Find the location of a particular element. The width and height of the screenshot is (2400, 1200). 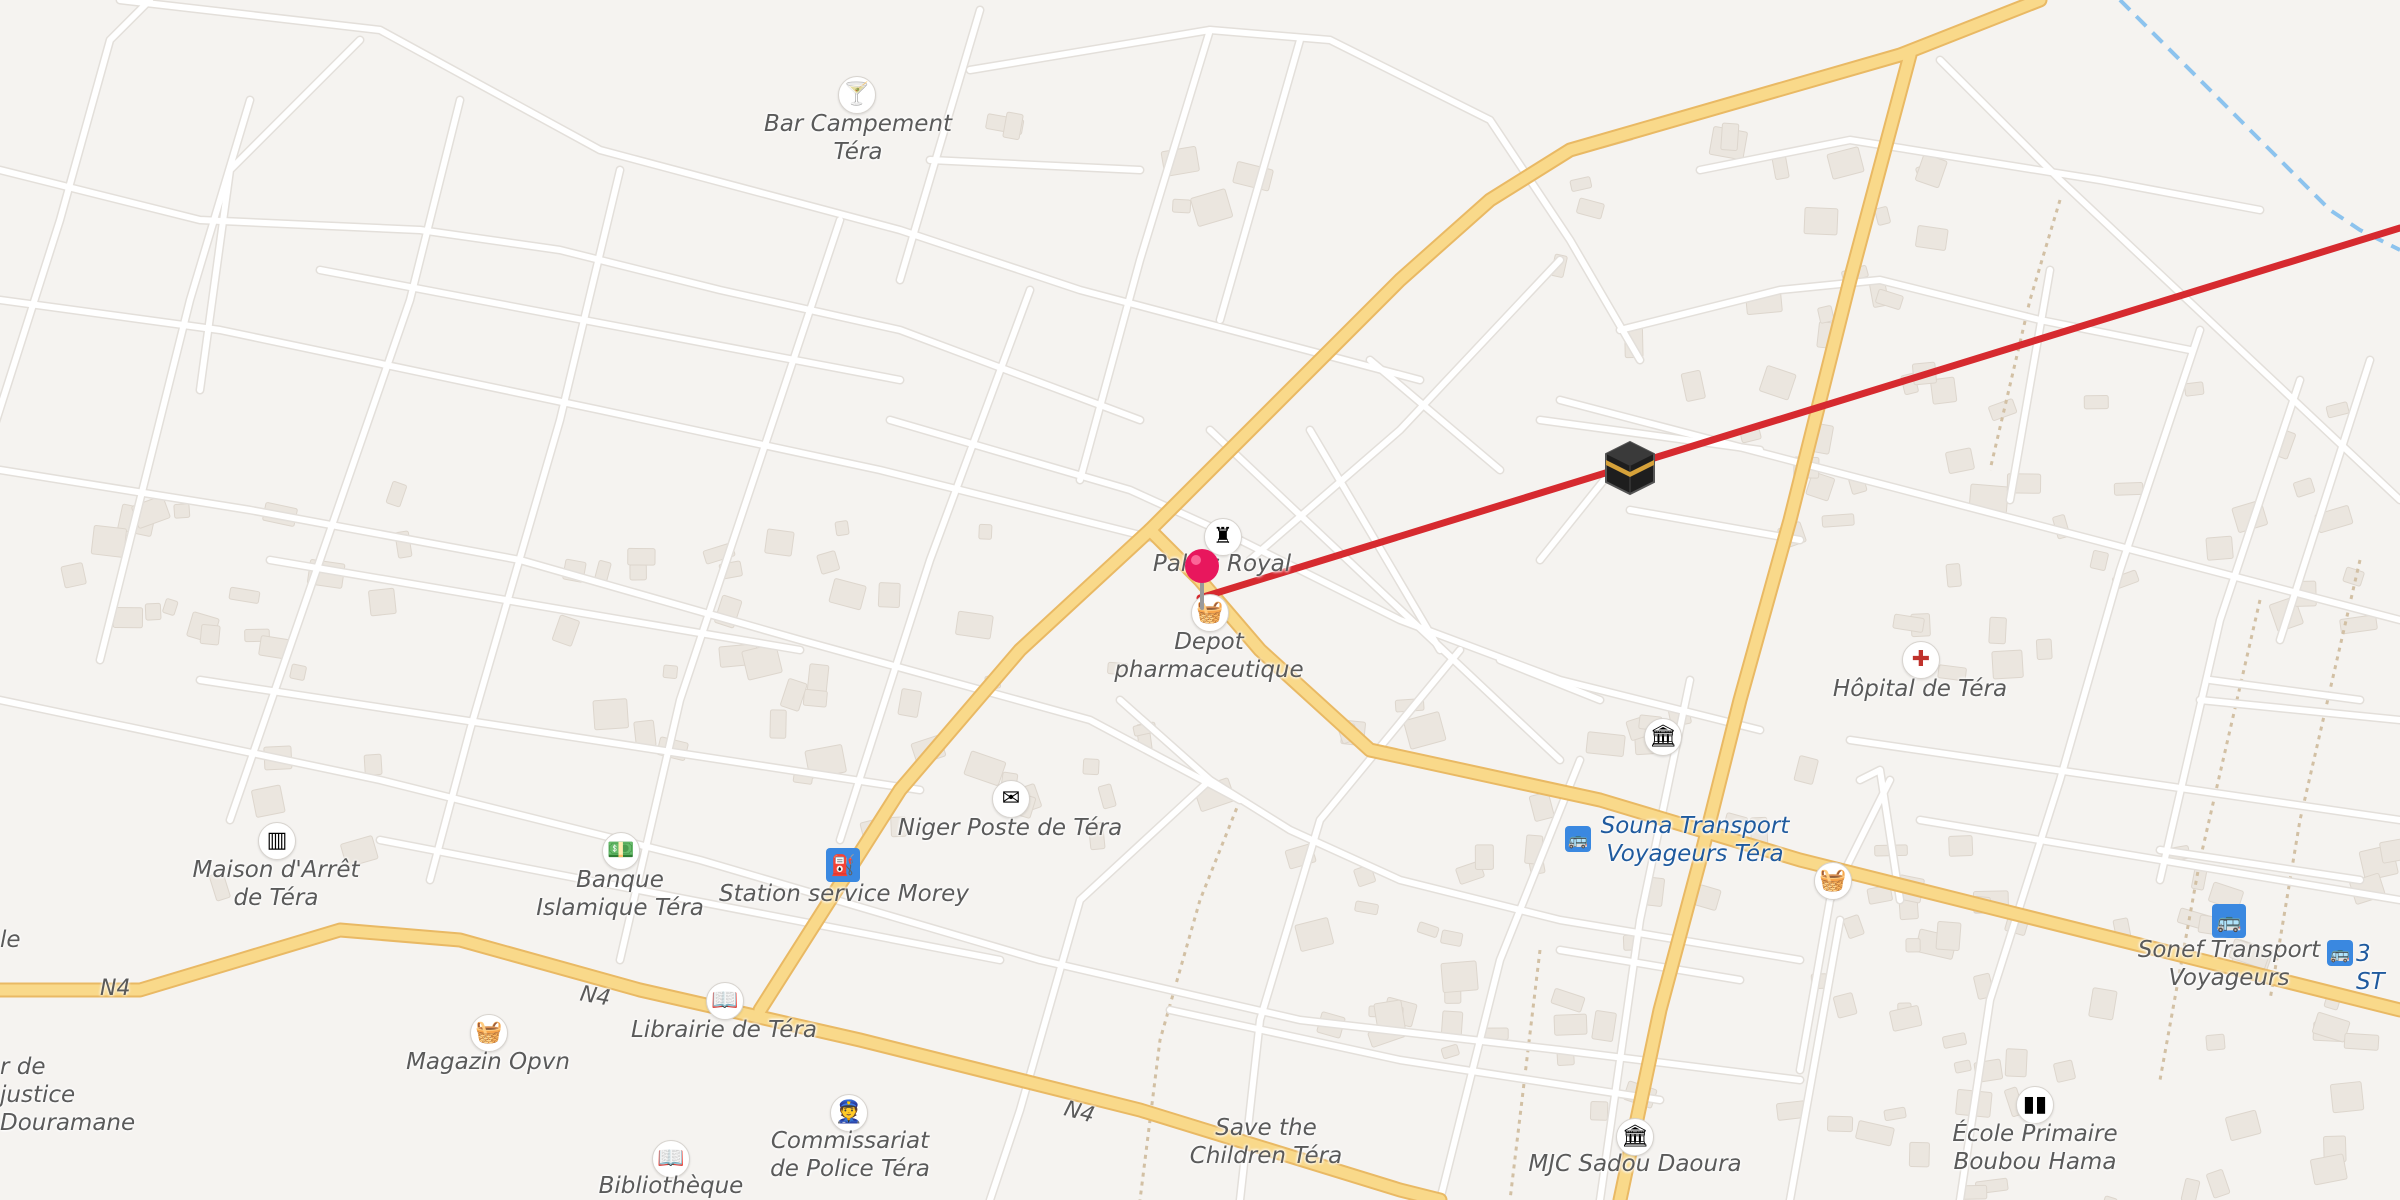

prison-icon: ▥ is located at coordinates (277, 841).